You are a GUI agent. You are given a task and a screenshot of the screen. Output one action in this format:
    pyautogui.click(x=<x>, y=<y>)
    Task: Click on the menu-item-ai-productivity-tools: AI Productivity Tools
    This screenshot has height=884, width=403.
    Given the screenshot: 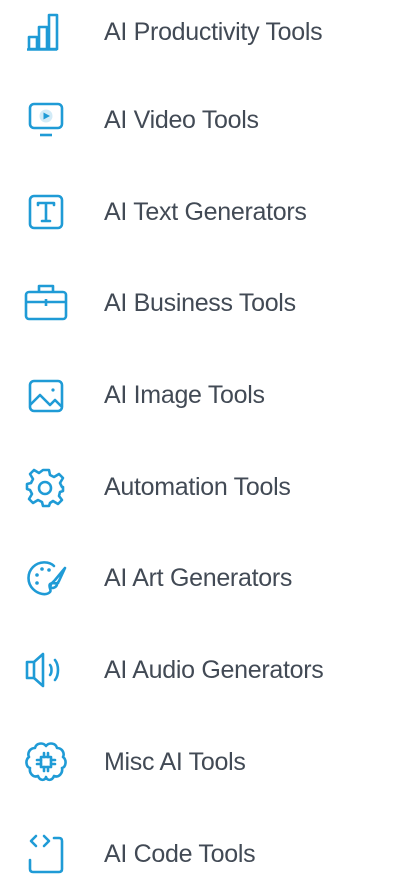 What is the action you would take?
    pyautogui.click(x=201, y=32)
    